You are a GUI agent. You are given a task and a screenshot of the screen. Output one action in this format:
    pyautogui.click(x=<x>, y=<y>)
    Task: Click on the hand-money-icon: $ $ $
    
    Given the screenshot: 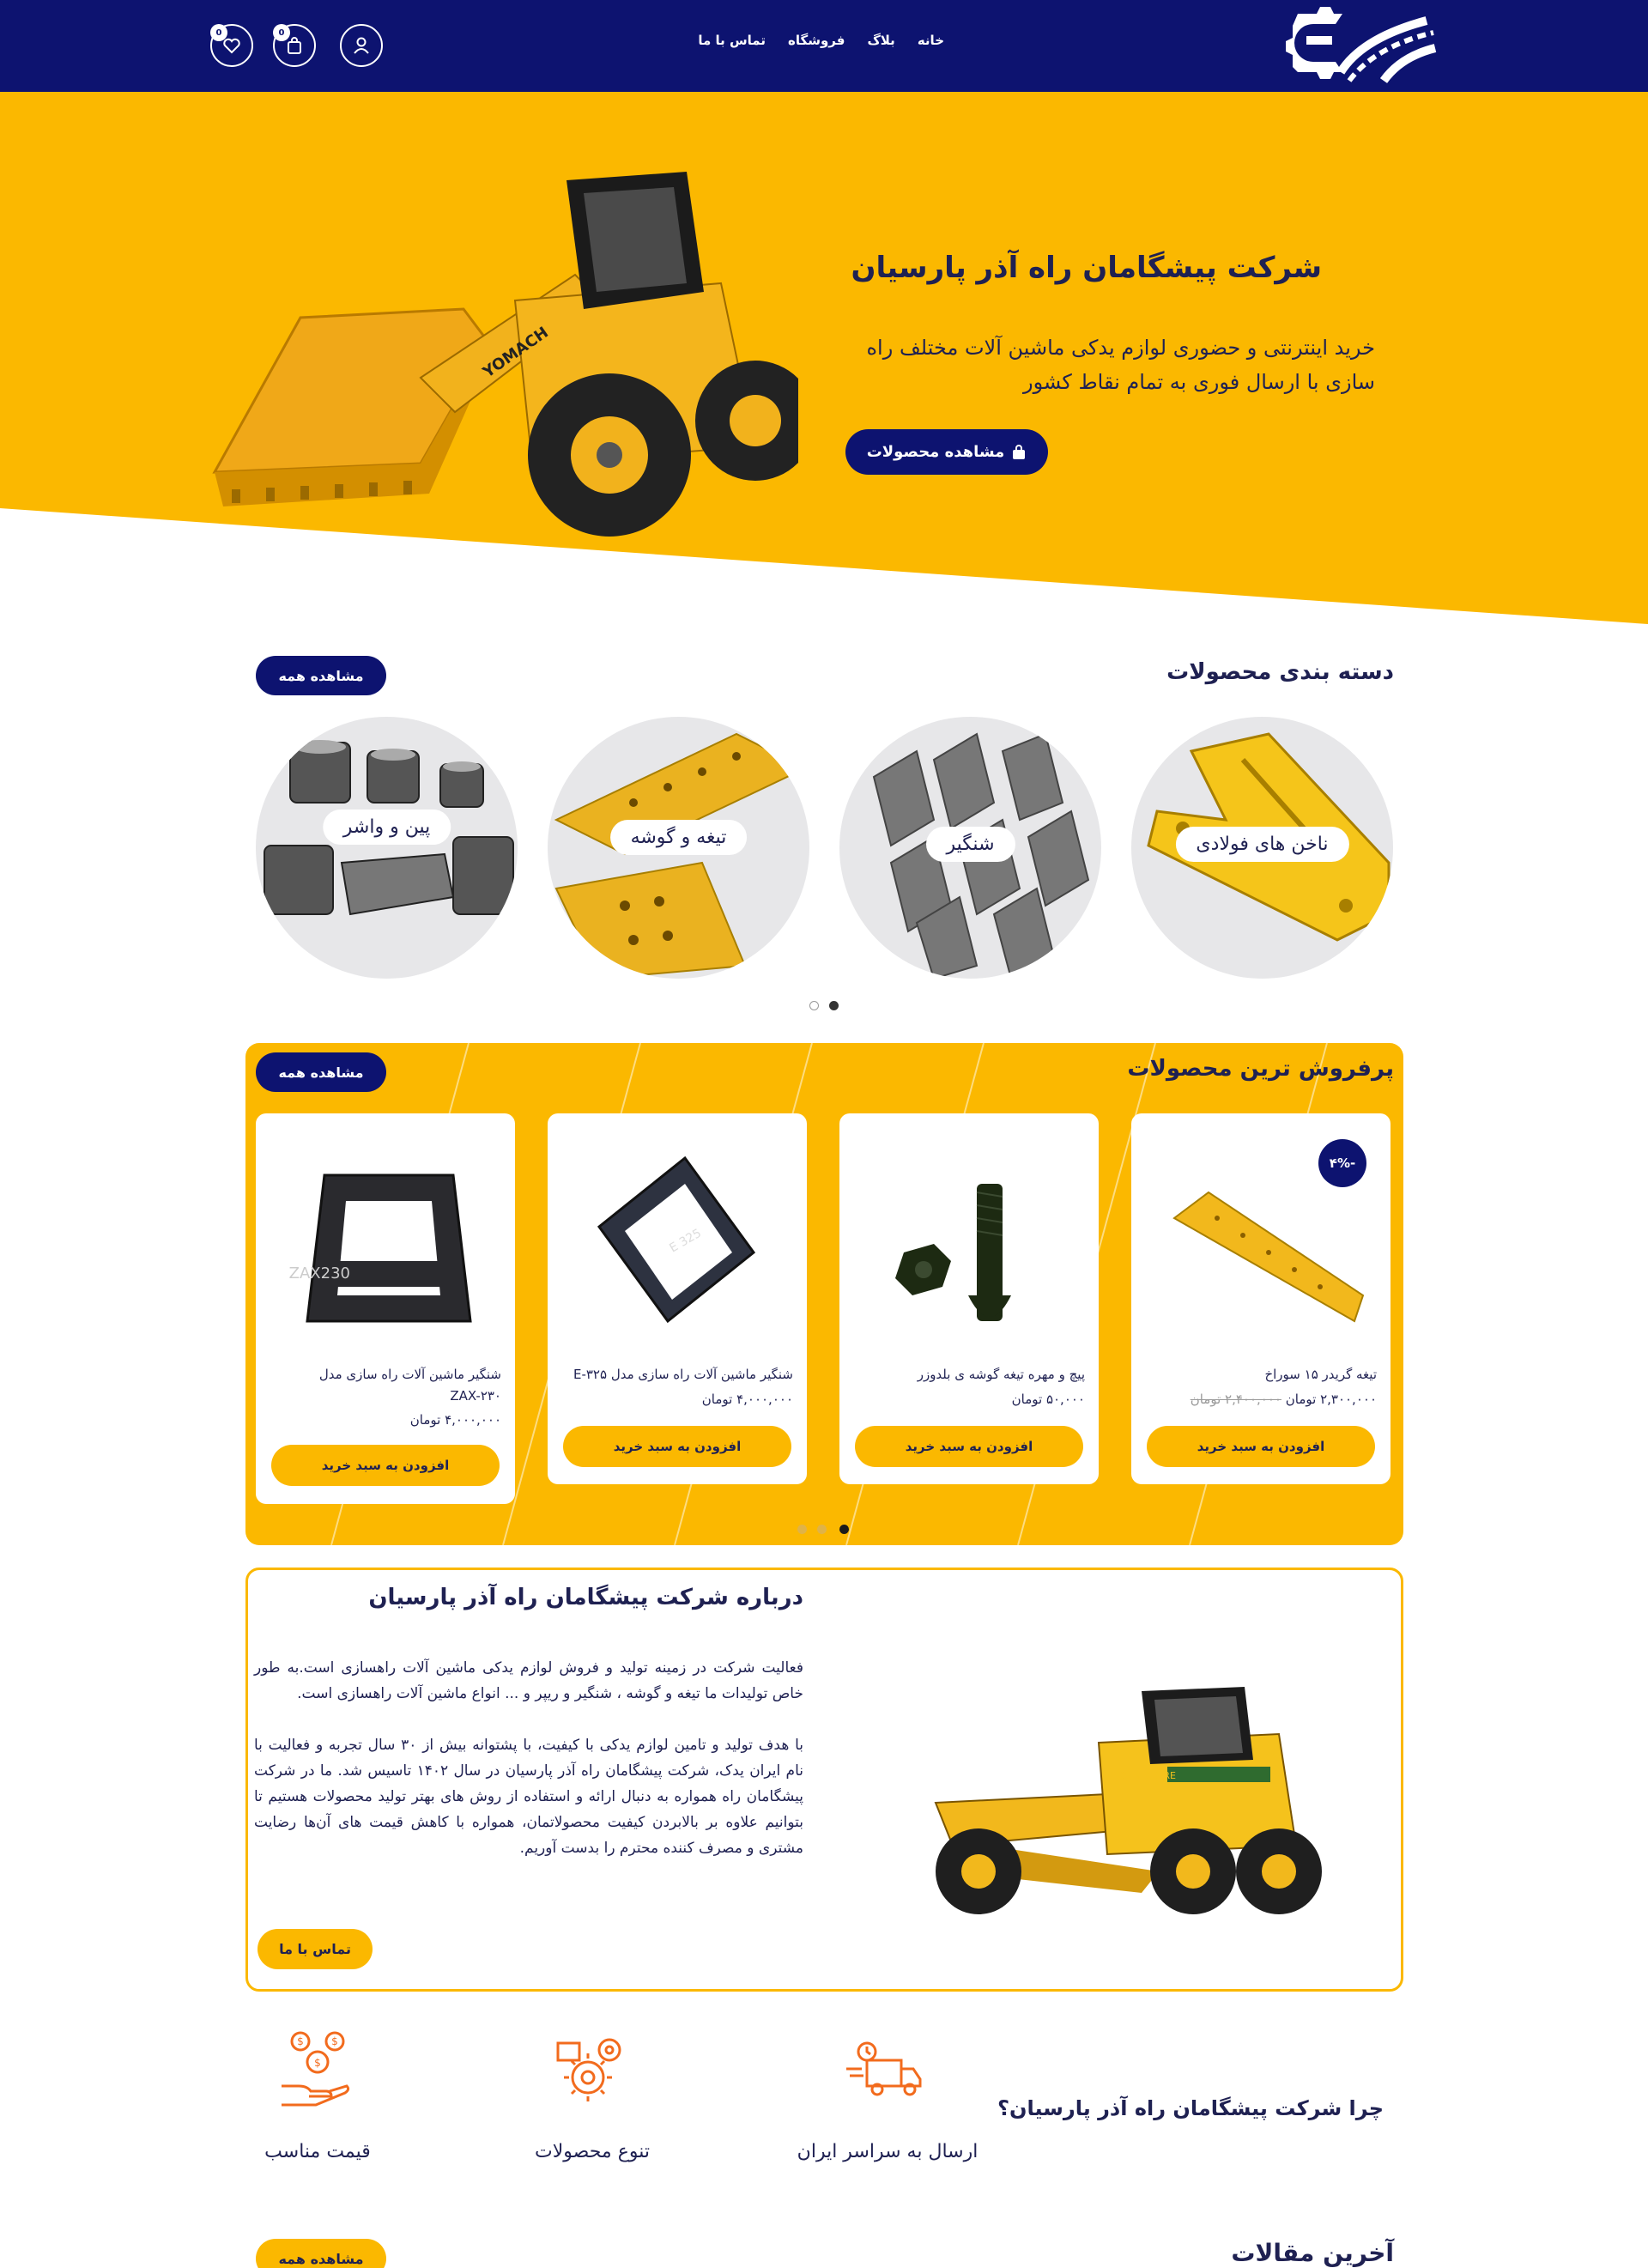 What is the action you would take?
    pyautogui.click(x=316, y=2069)
    